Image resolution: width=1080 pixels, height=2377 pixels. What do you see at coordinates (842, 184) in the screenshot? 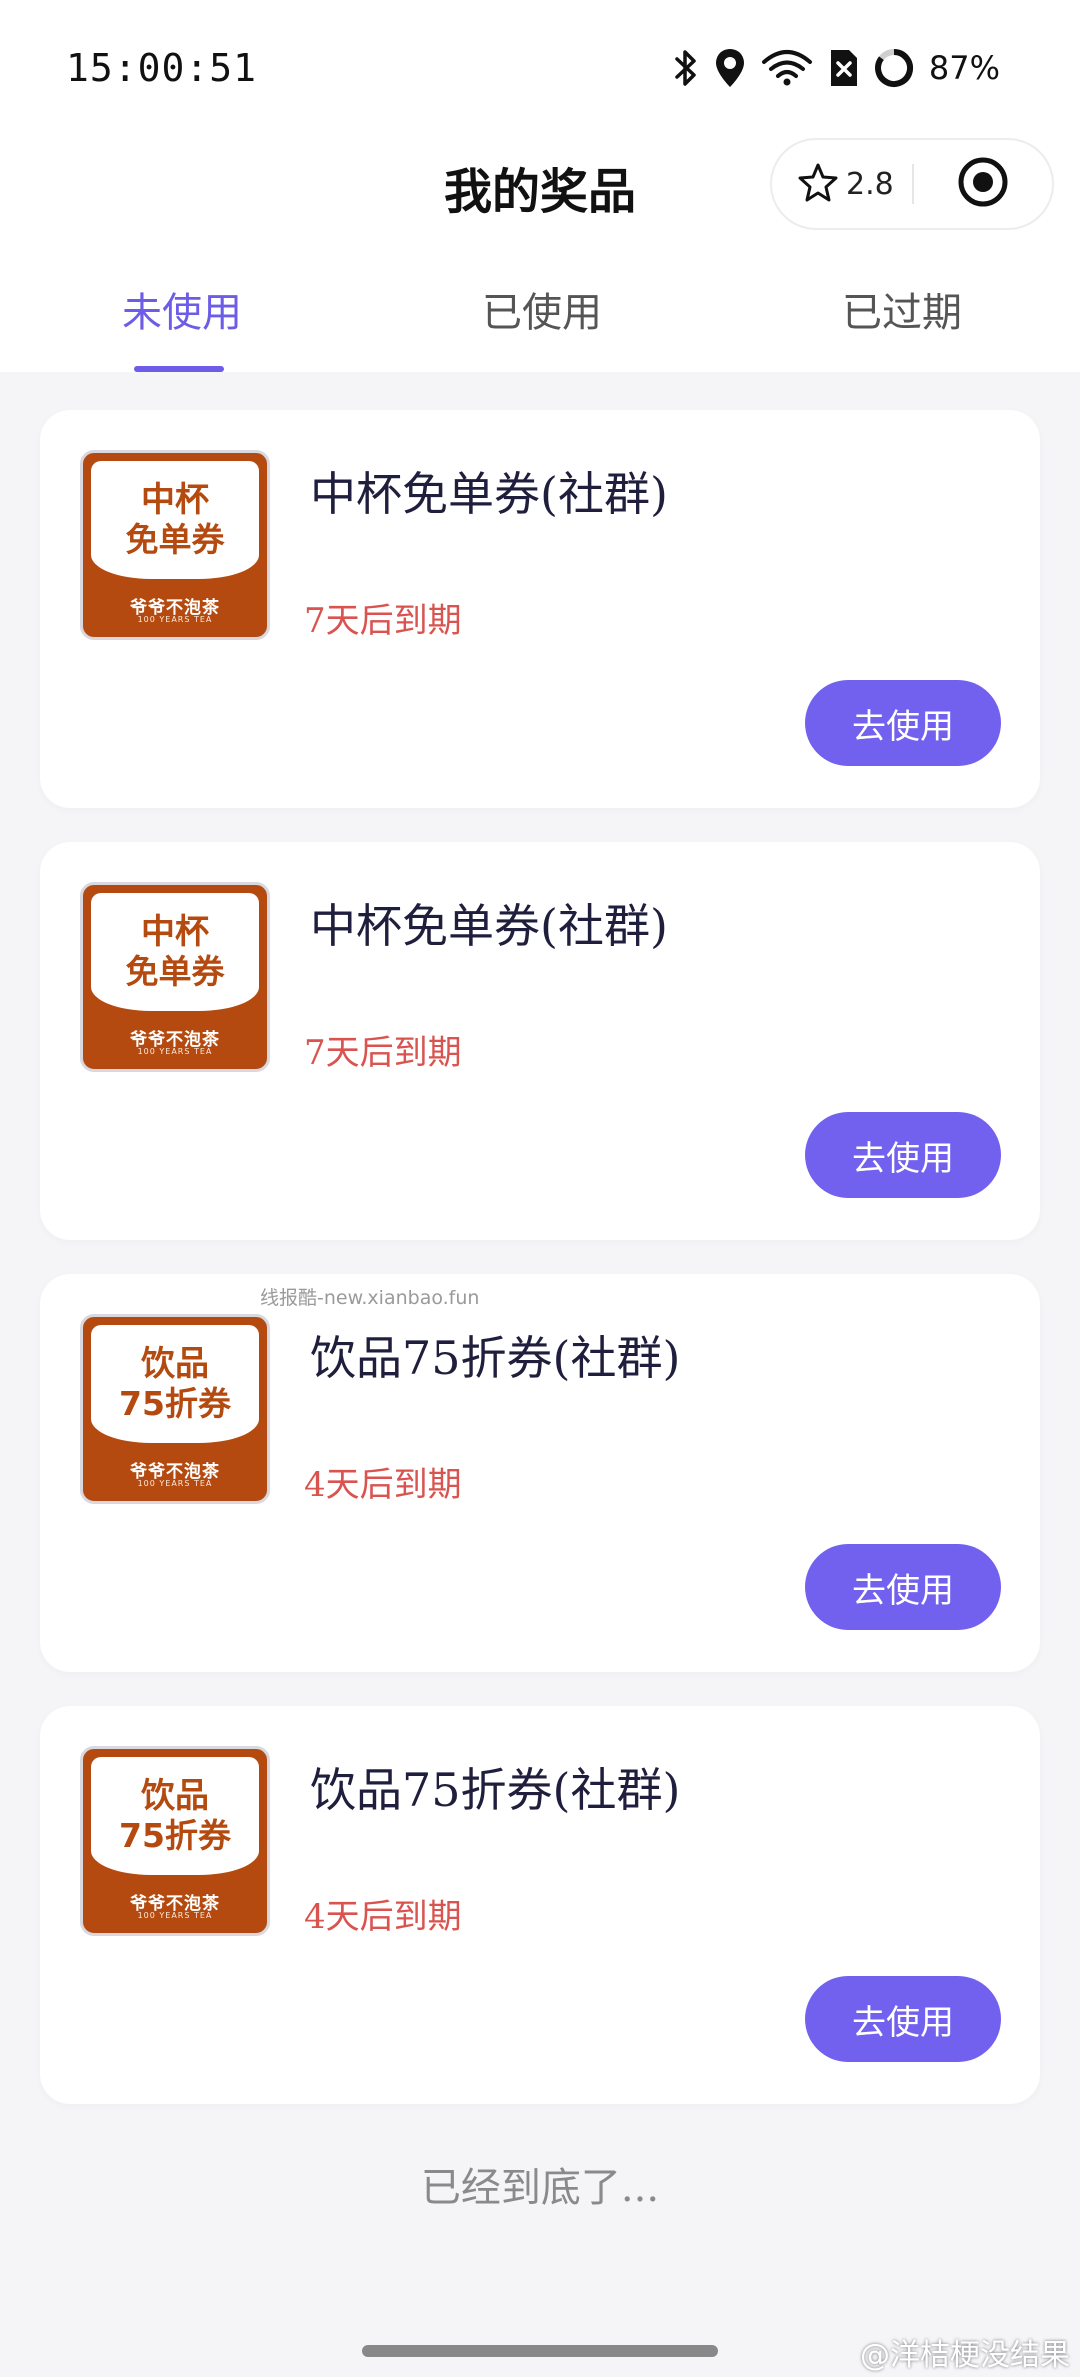
I see `rating-button: 2.8` at bounding box center [842, 184].